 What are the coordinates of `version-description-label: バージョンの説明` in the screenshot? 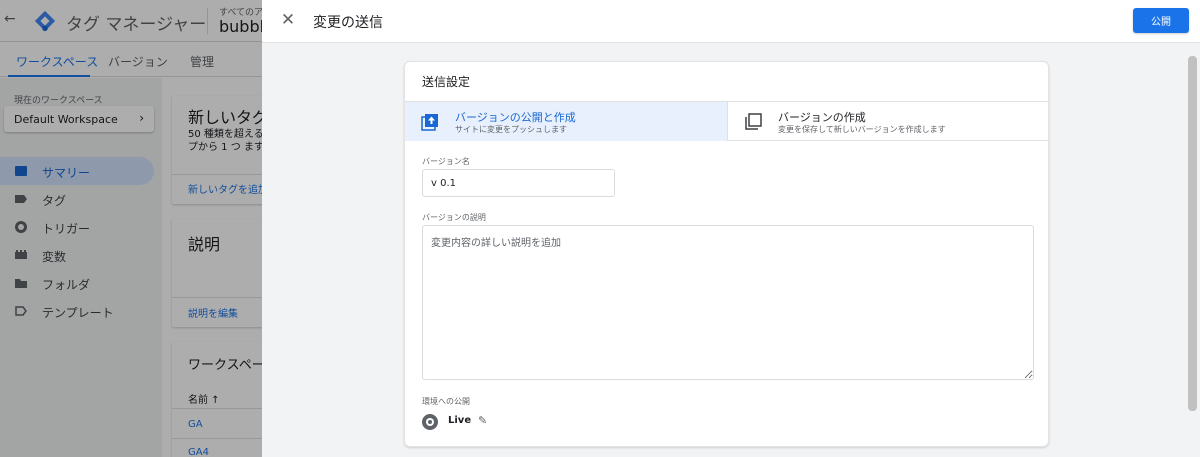 It's located at (454, 217).